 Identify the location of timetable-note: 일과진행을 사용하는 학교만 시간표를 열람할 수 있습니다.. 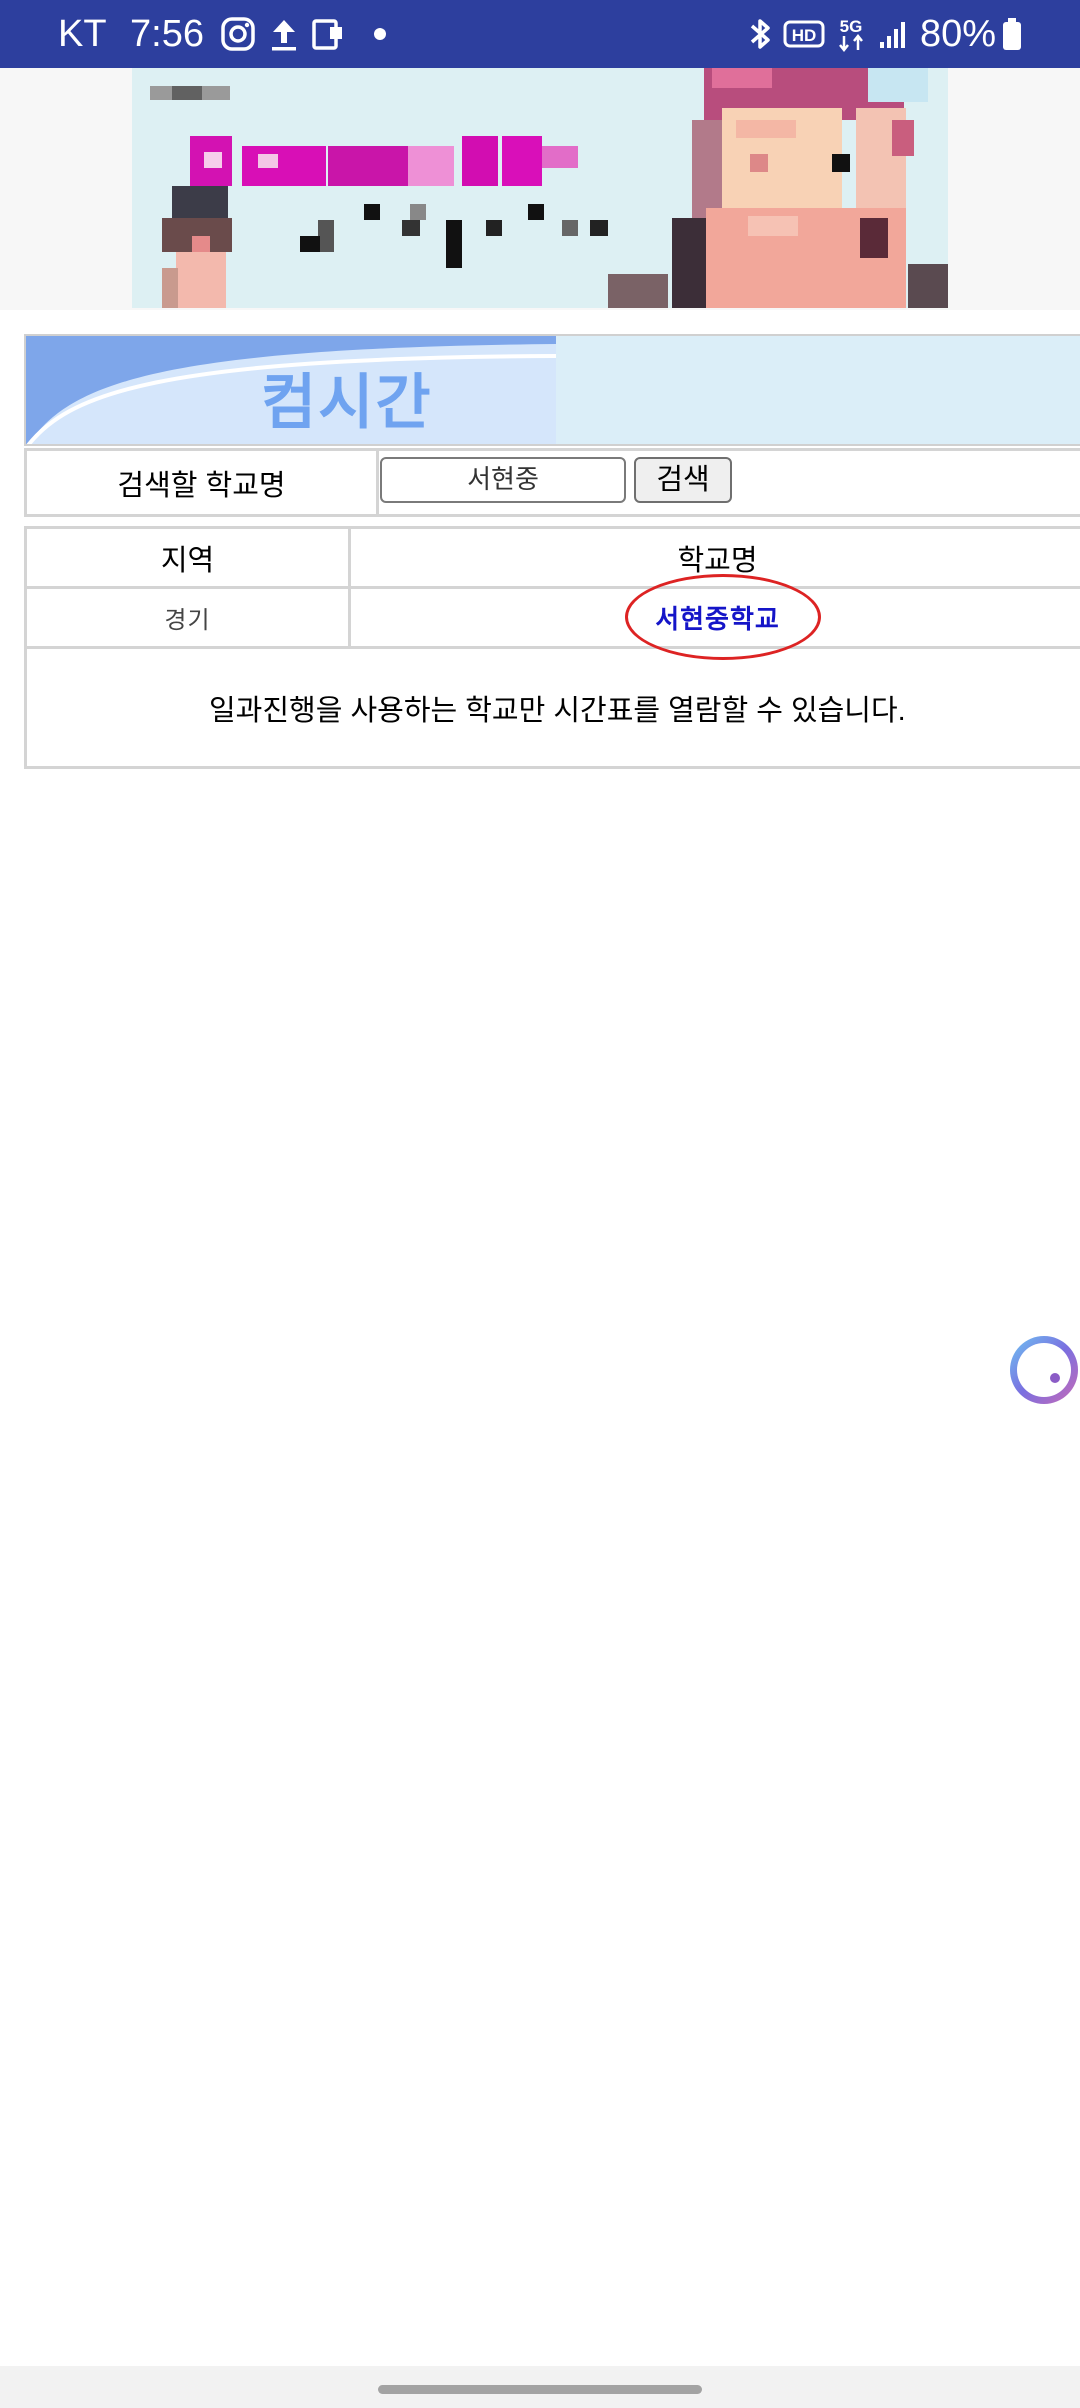
(552, 707).